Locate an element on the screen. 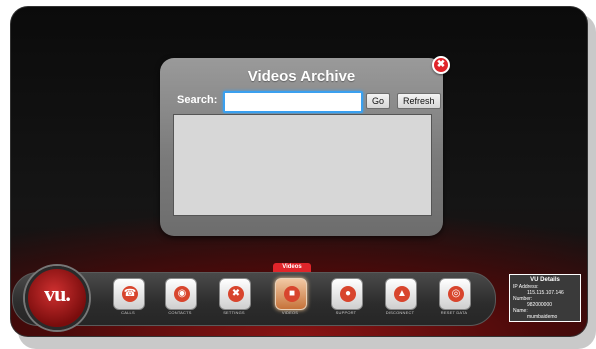  vu-details-title: VU Details is located at coordinates (545, 280).